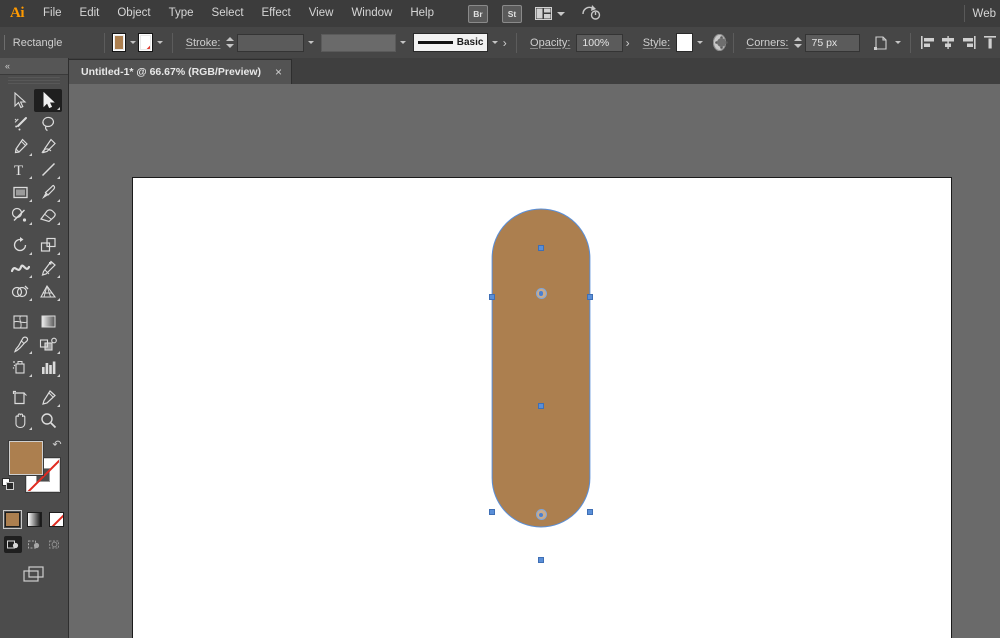 The height and width of the screenshot is (638, 1000). What do you see at coordinates (48, 192) in the screenshot?
I see `paintbrush-tool` at bounding box center [48, 192].